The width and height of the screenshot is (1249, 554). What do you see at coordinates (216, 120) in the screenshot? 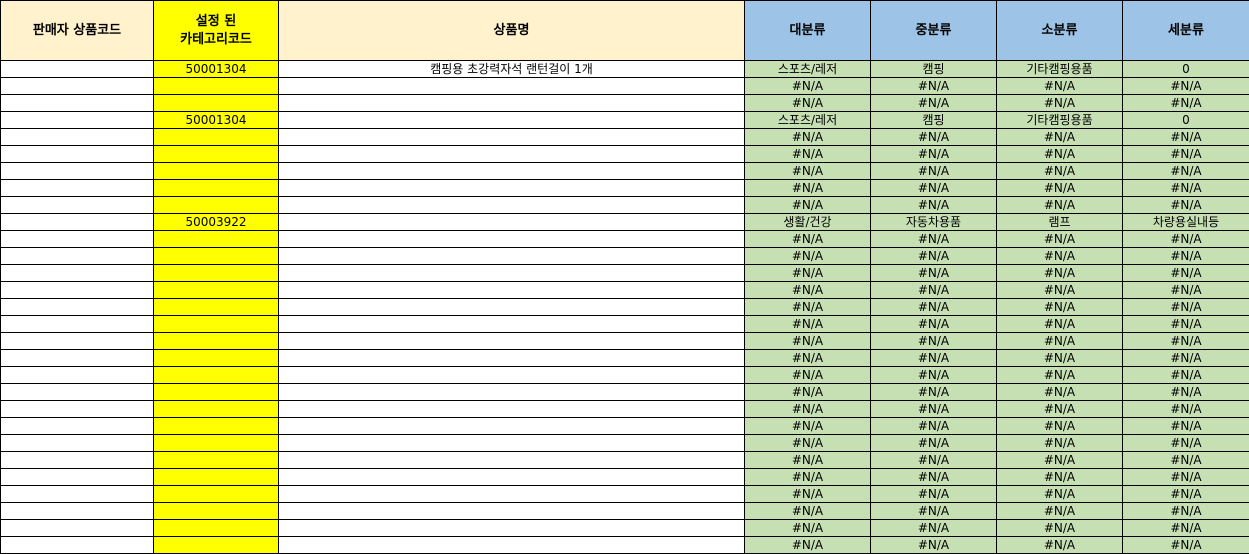
I see `cell-category-code: 50001304` at bounding box center [216, 120].